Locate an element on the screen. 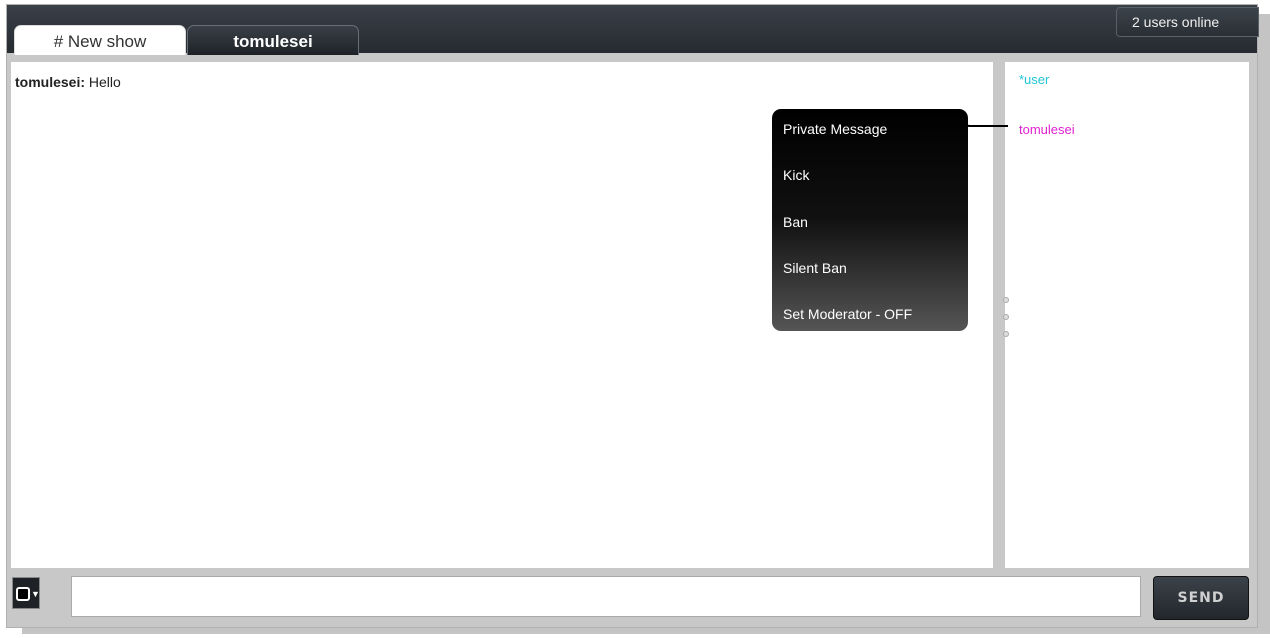 This screenshot has width=1270, height=638. menu-item-ban: Ban is located at coordinates (795, 222).